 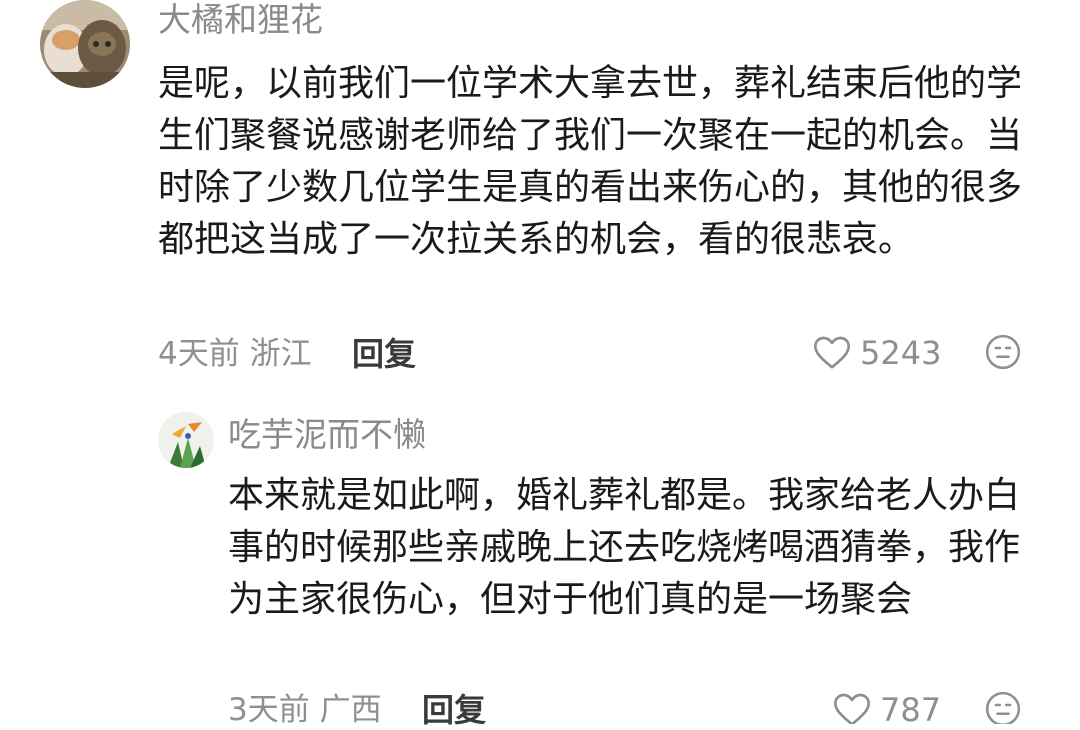 I want to click on cat-avatar-icon, so click(x=85, y=44).